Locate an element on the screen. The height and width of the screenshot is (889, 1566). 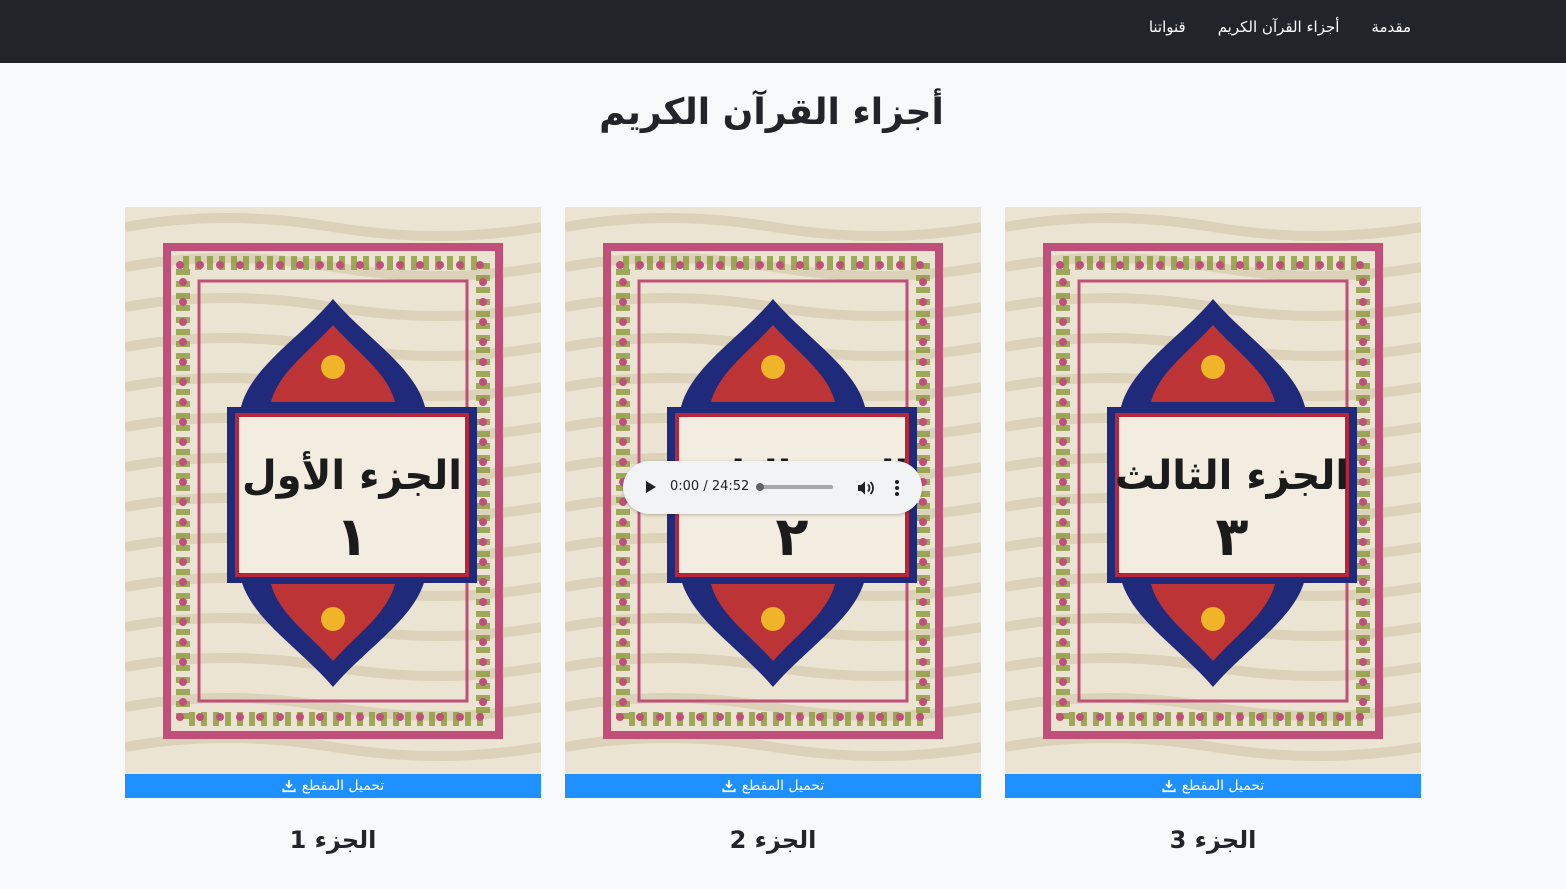
juz-title: الجزء 3 is located at coordinates (1213, 840).